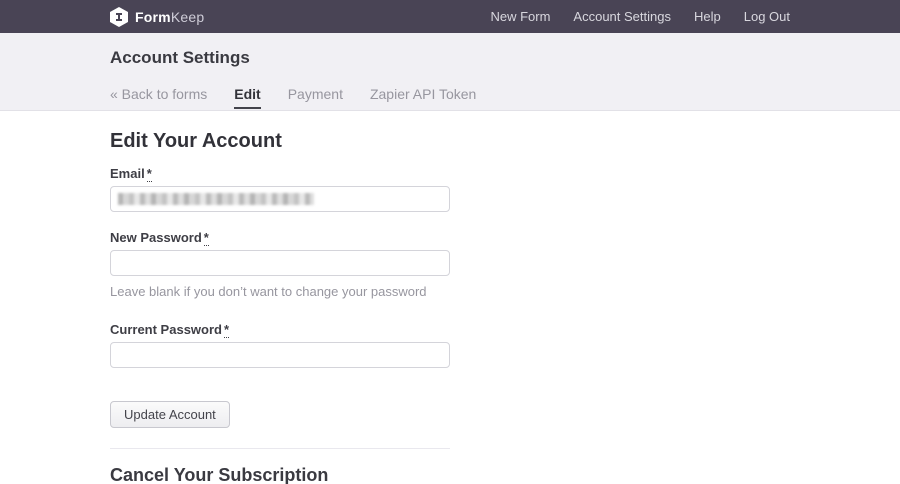  I want to click on formkeep-brand: FormKeep, so click(157, 16).